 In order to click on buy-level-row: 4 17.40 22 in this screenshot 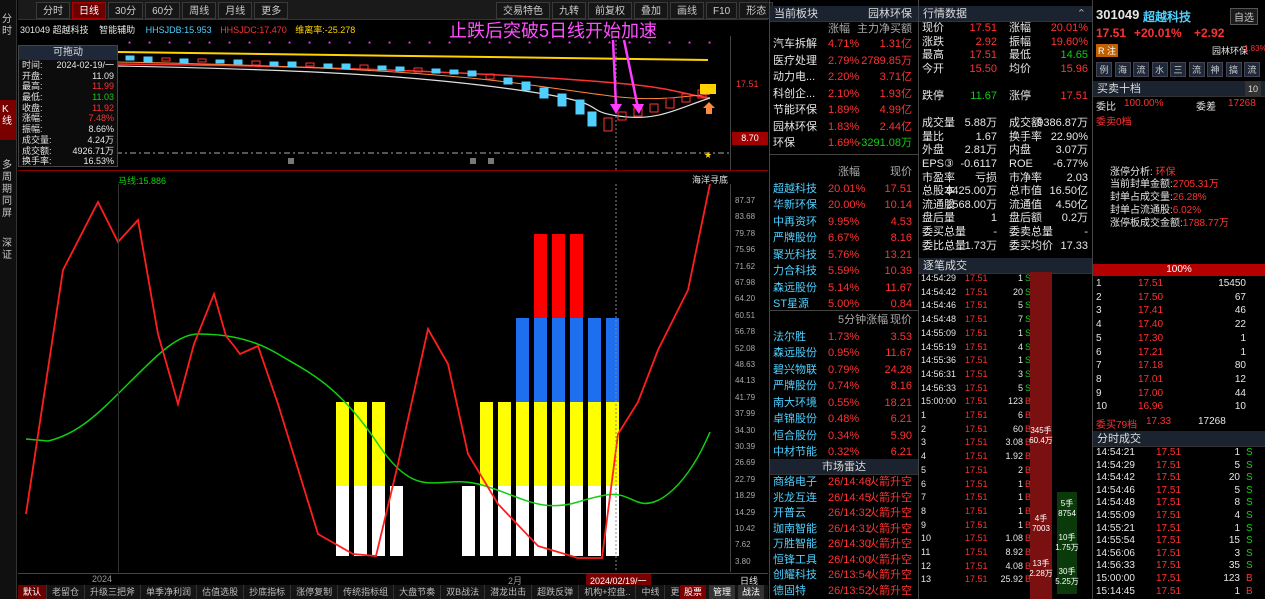, I will do `click(1179, 325)`.